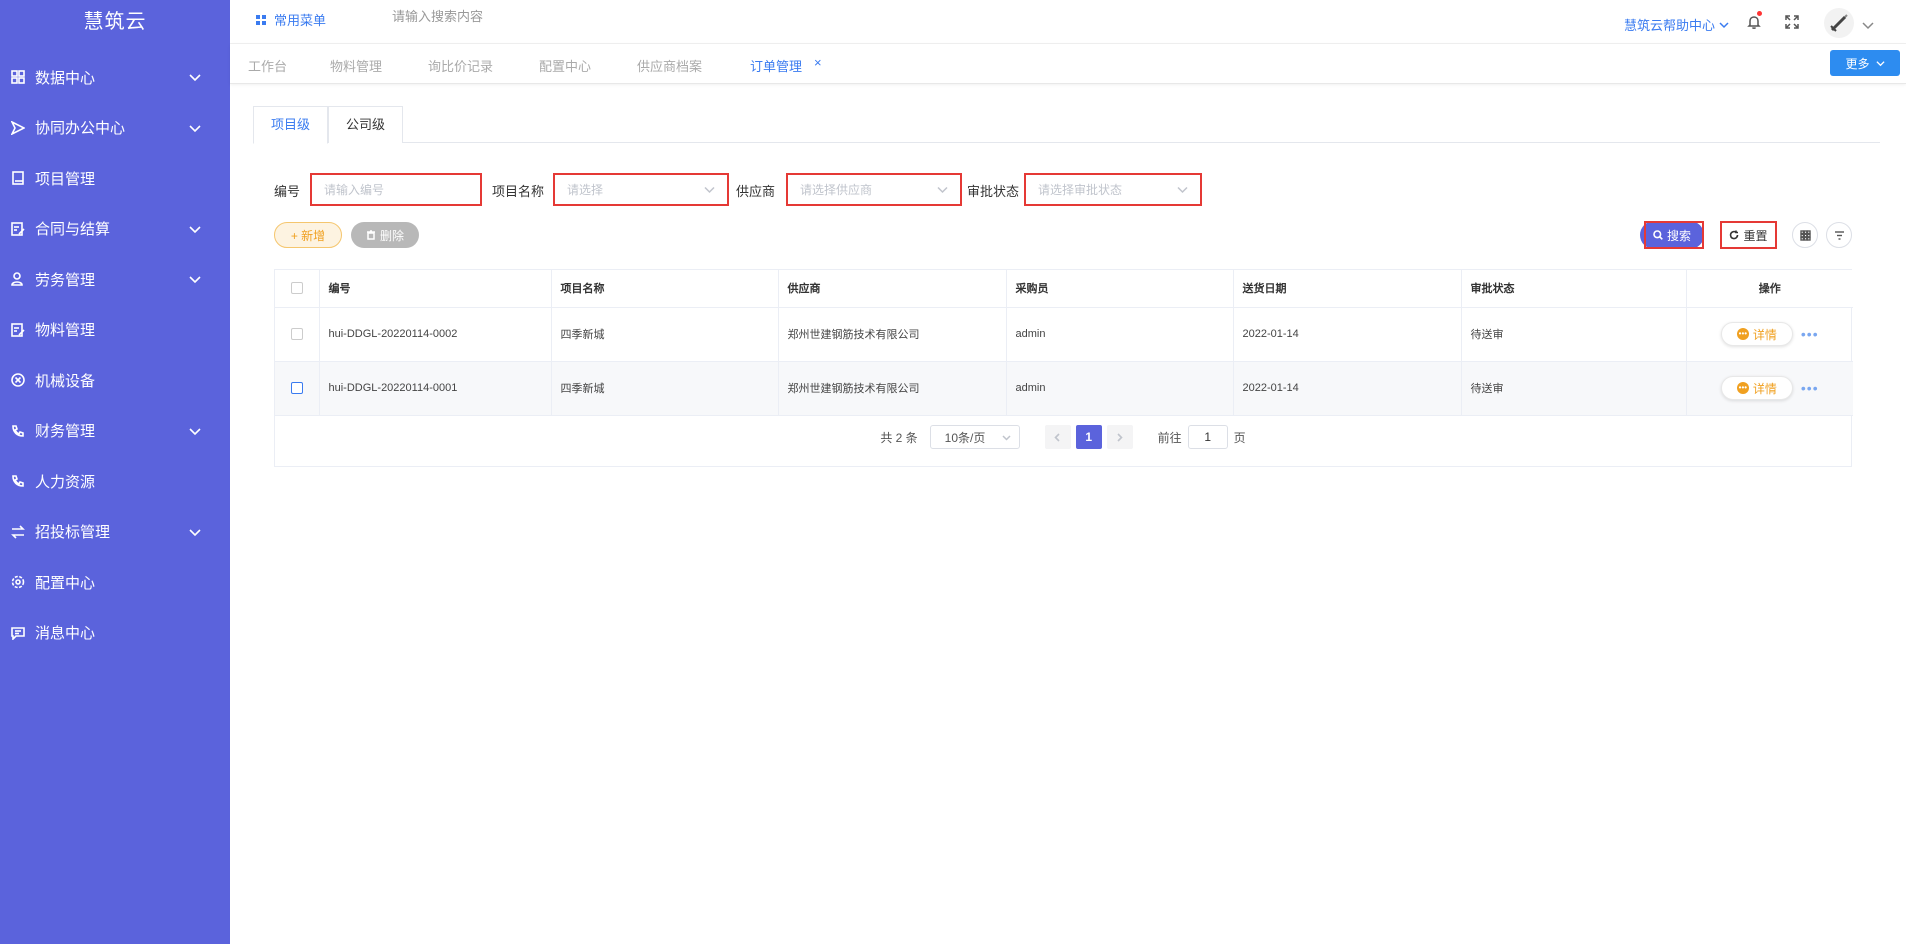 The width and height of the screenshot is (1906, 944). I want to click on notification-bell-icon, so click(1754, 20).